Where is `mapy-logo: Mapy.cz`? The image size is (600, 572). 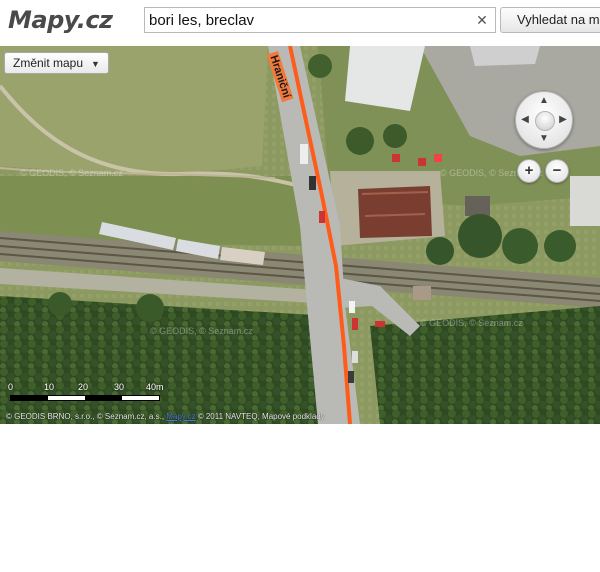
mapy-logo: Mapy.cz is located at coordinates (69, 20).